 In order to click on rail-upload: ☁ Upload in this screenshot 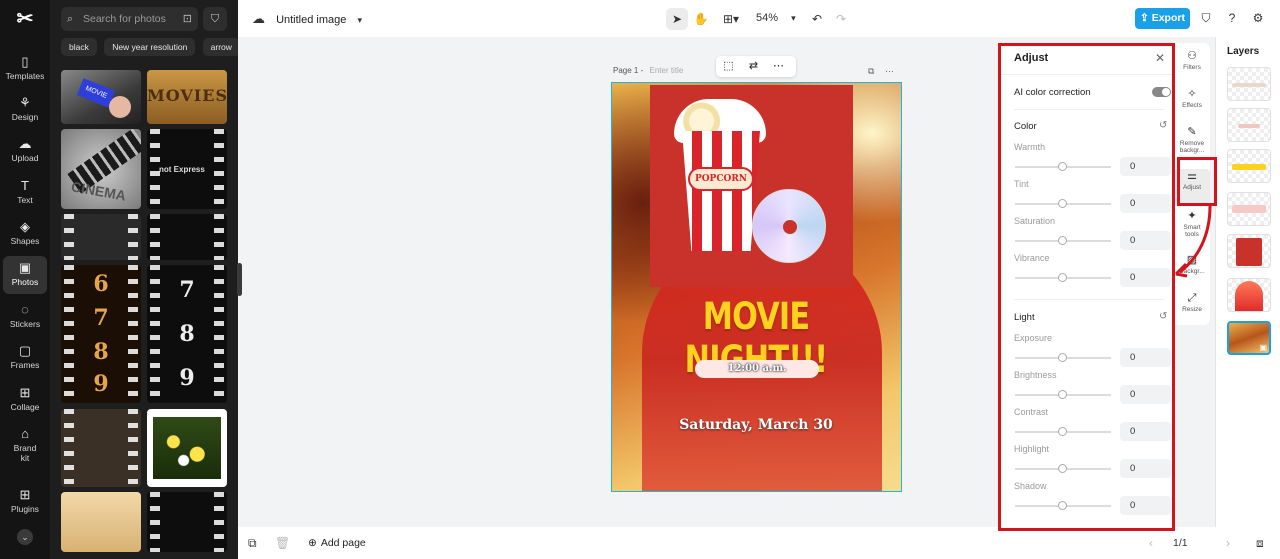, I will do `click(25, 154)`.